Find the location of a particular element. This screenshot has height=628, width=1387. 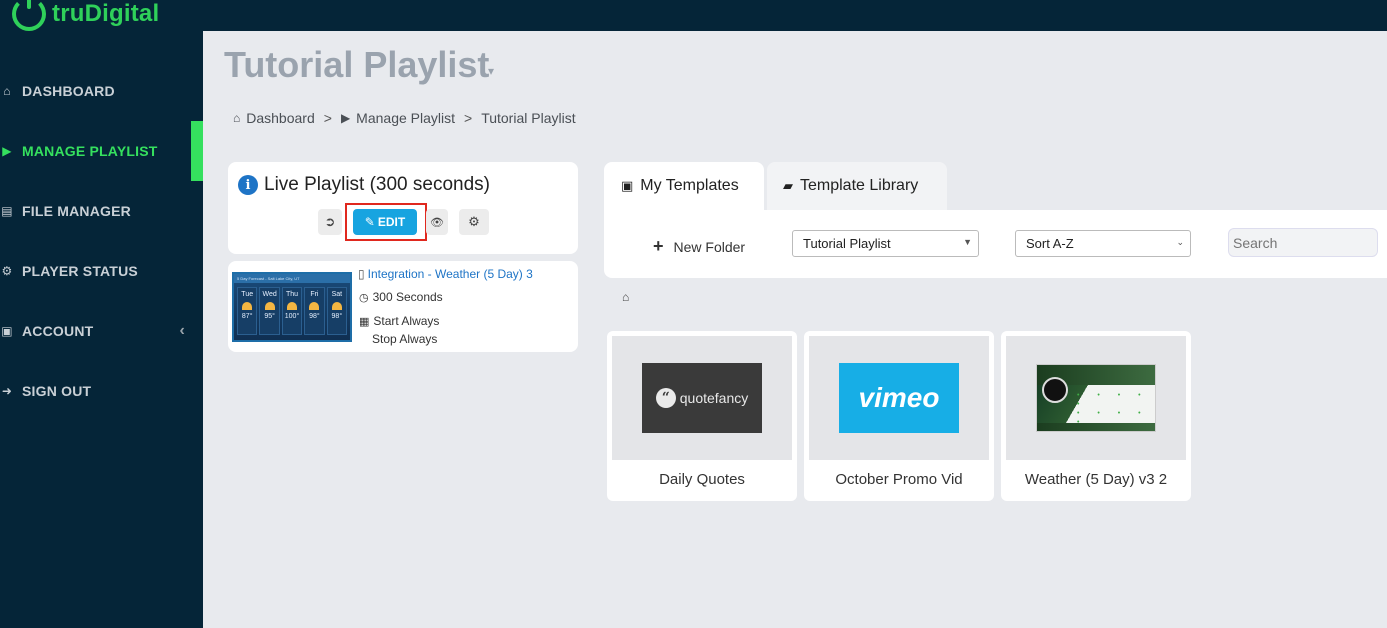

template-tile-weather: • • • • •• • • • • Weather (5 Day) v3 2 is located at coordinates (1096, 416).